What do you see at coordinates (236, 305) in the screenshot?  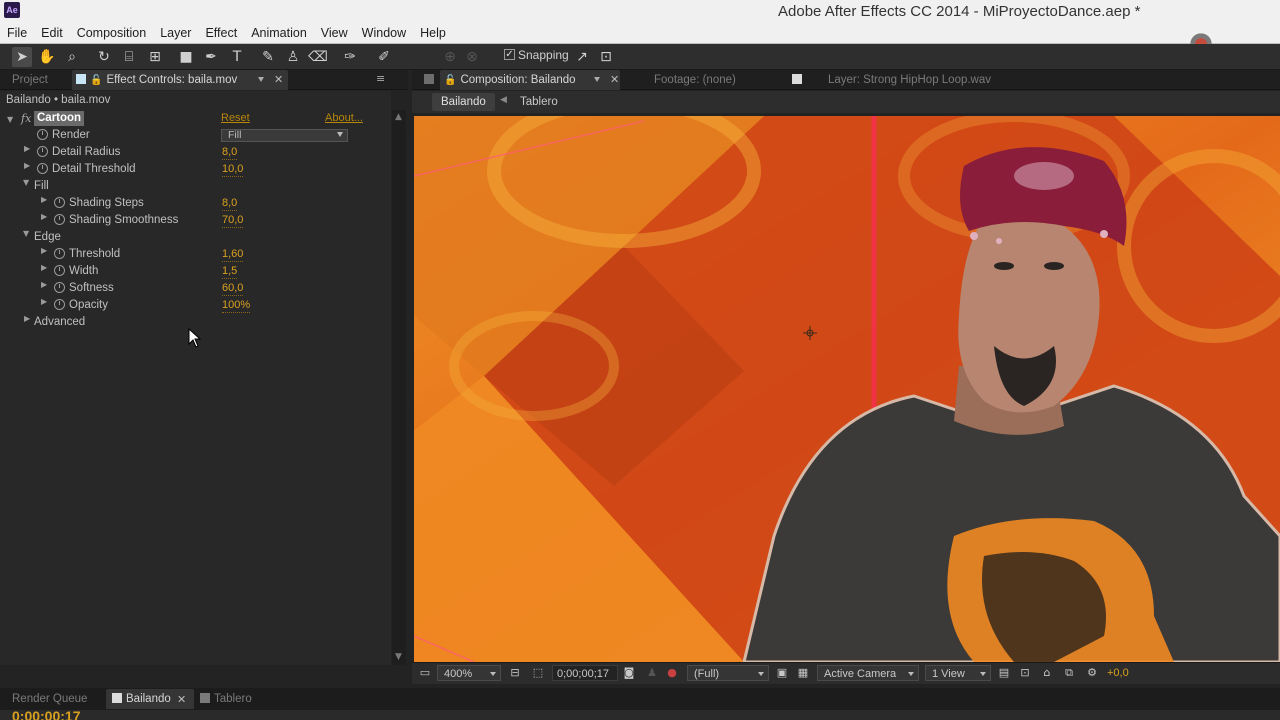 I see `value-opacity: 100%` at bounding box center [236, 305].